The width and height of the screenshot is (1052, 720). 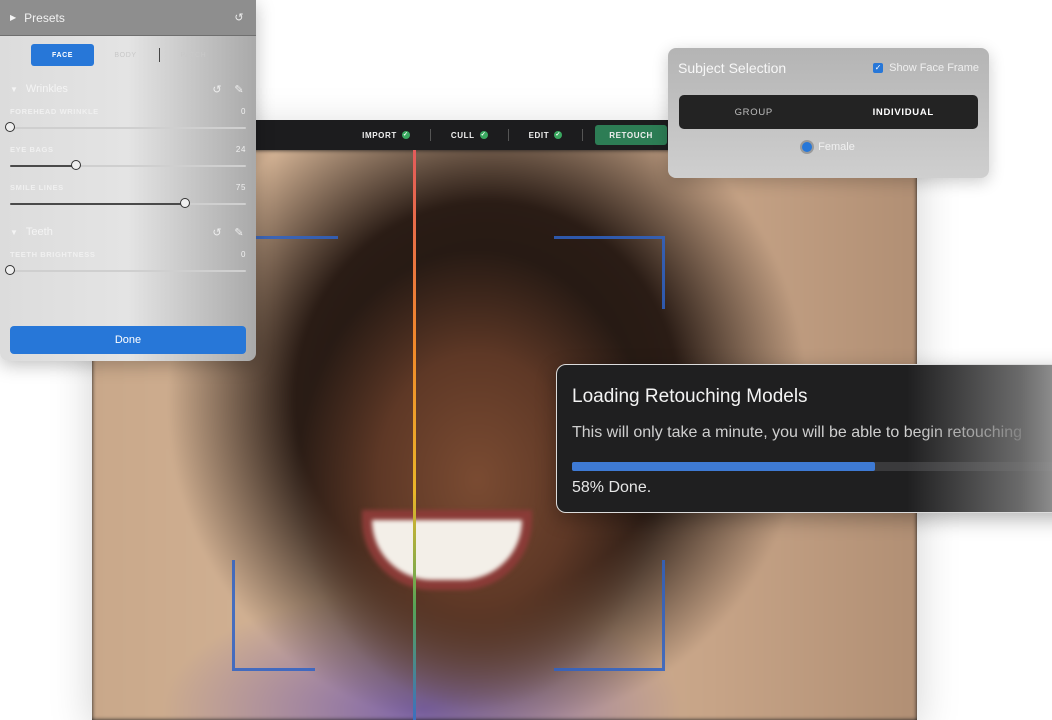 I want to click on slider-smile-lines: SMILE LINES 75, so click(x=128, y=200).